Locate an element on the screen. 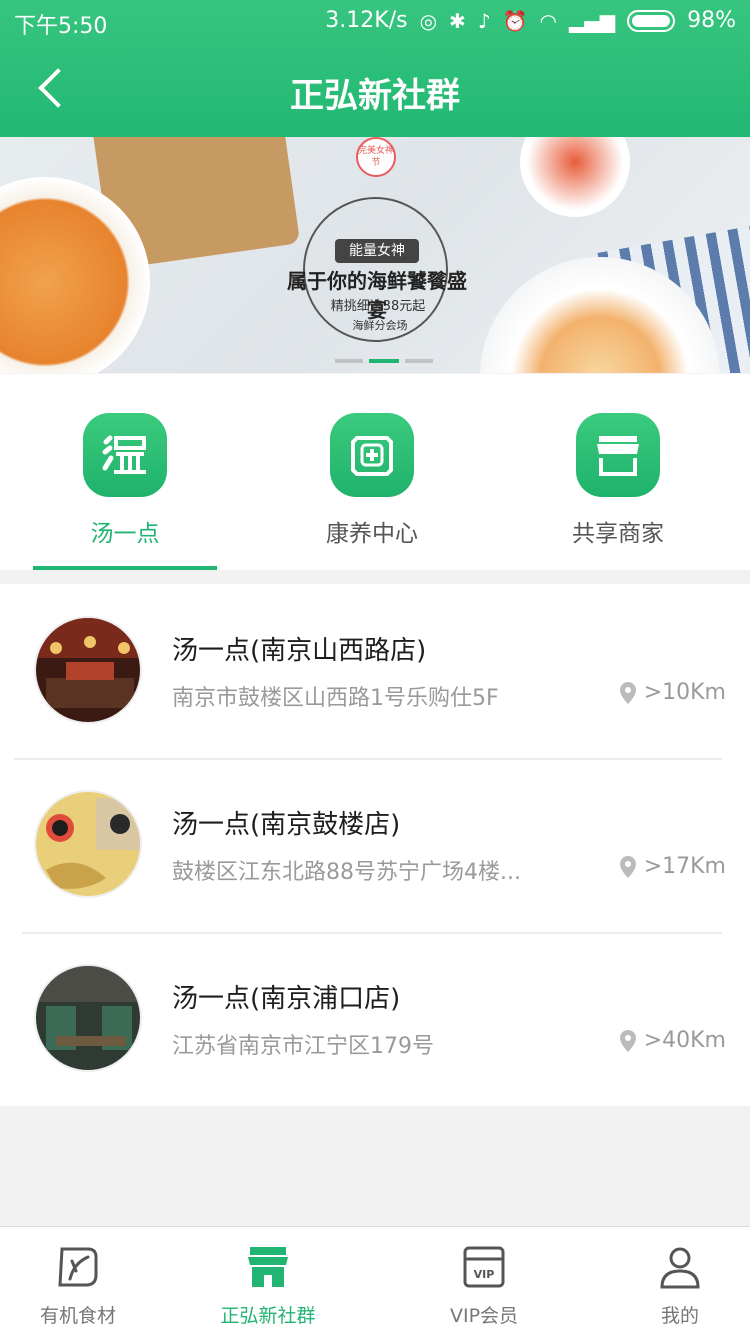  wifi-icon: ◠ is located at coordinates (548, 20).